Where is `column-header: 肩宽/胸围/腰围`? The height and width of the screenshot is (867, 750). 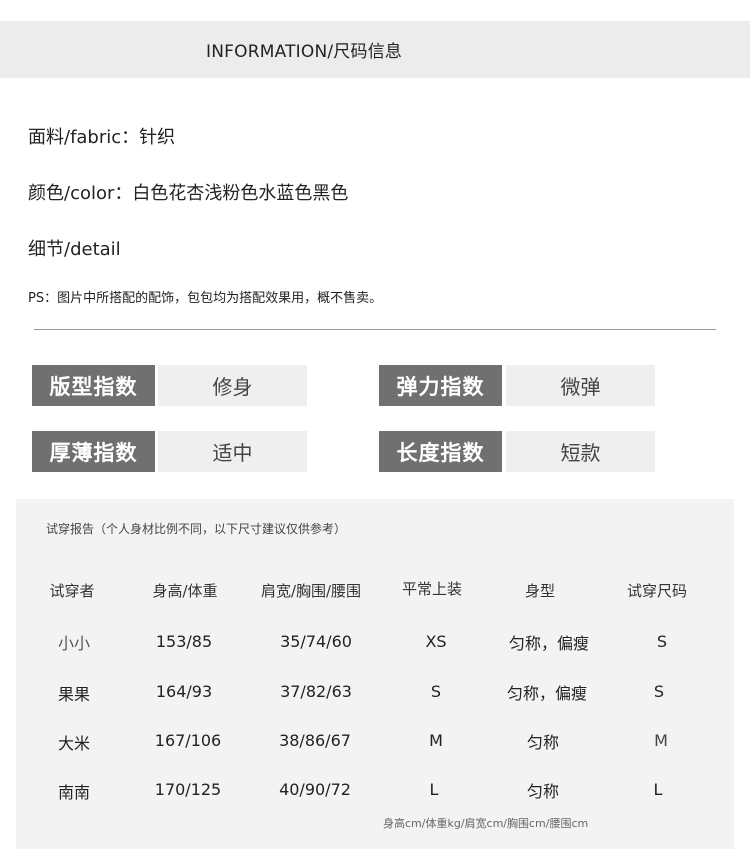 column-header: 肩宽/胸围/腰围 is located at coordinates (311, 591).